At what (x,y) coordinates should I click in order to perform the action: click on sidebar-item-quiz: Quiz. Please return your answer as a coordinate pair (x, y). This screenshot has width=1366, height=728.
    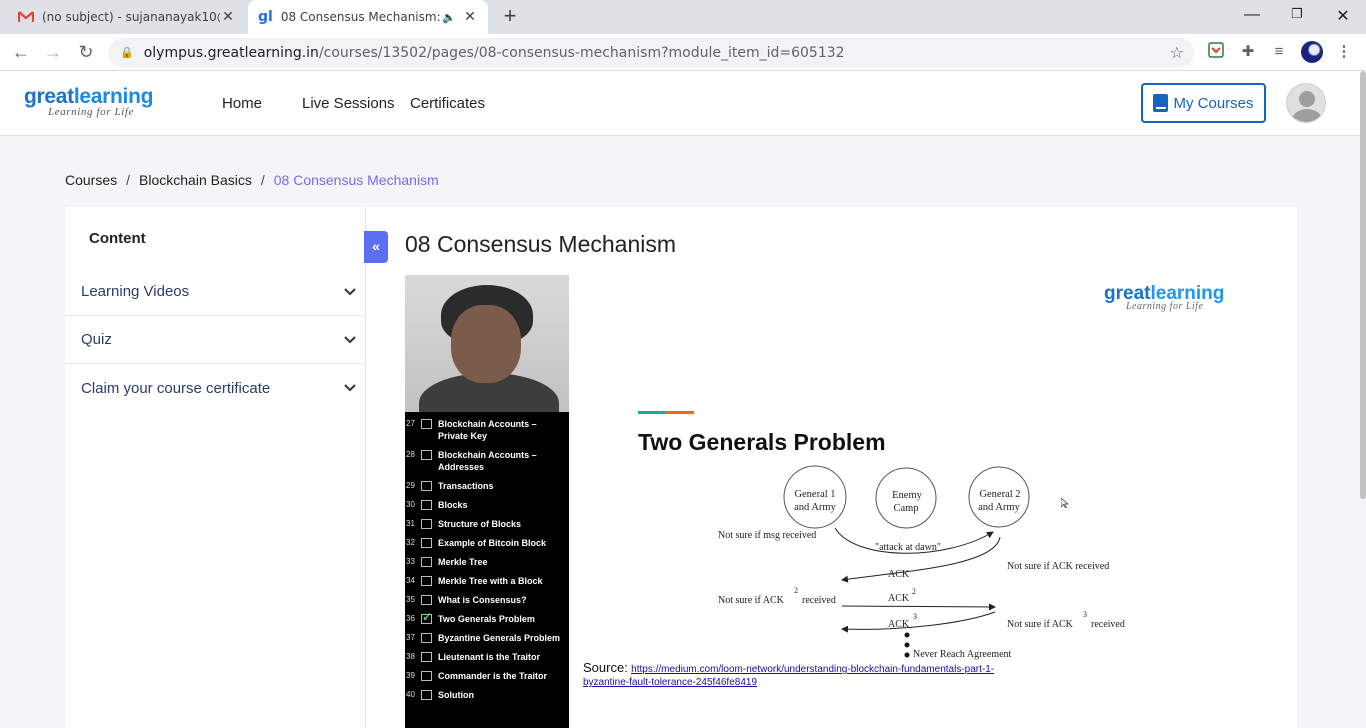
    Looking at the image, I should click on (215, 340).